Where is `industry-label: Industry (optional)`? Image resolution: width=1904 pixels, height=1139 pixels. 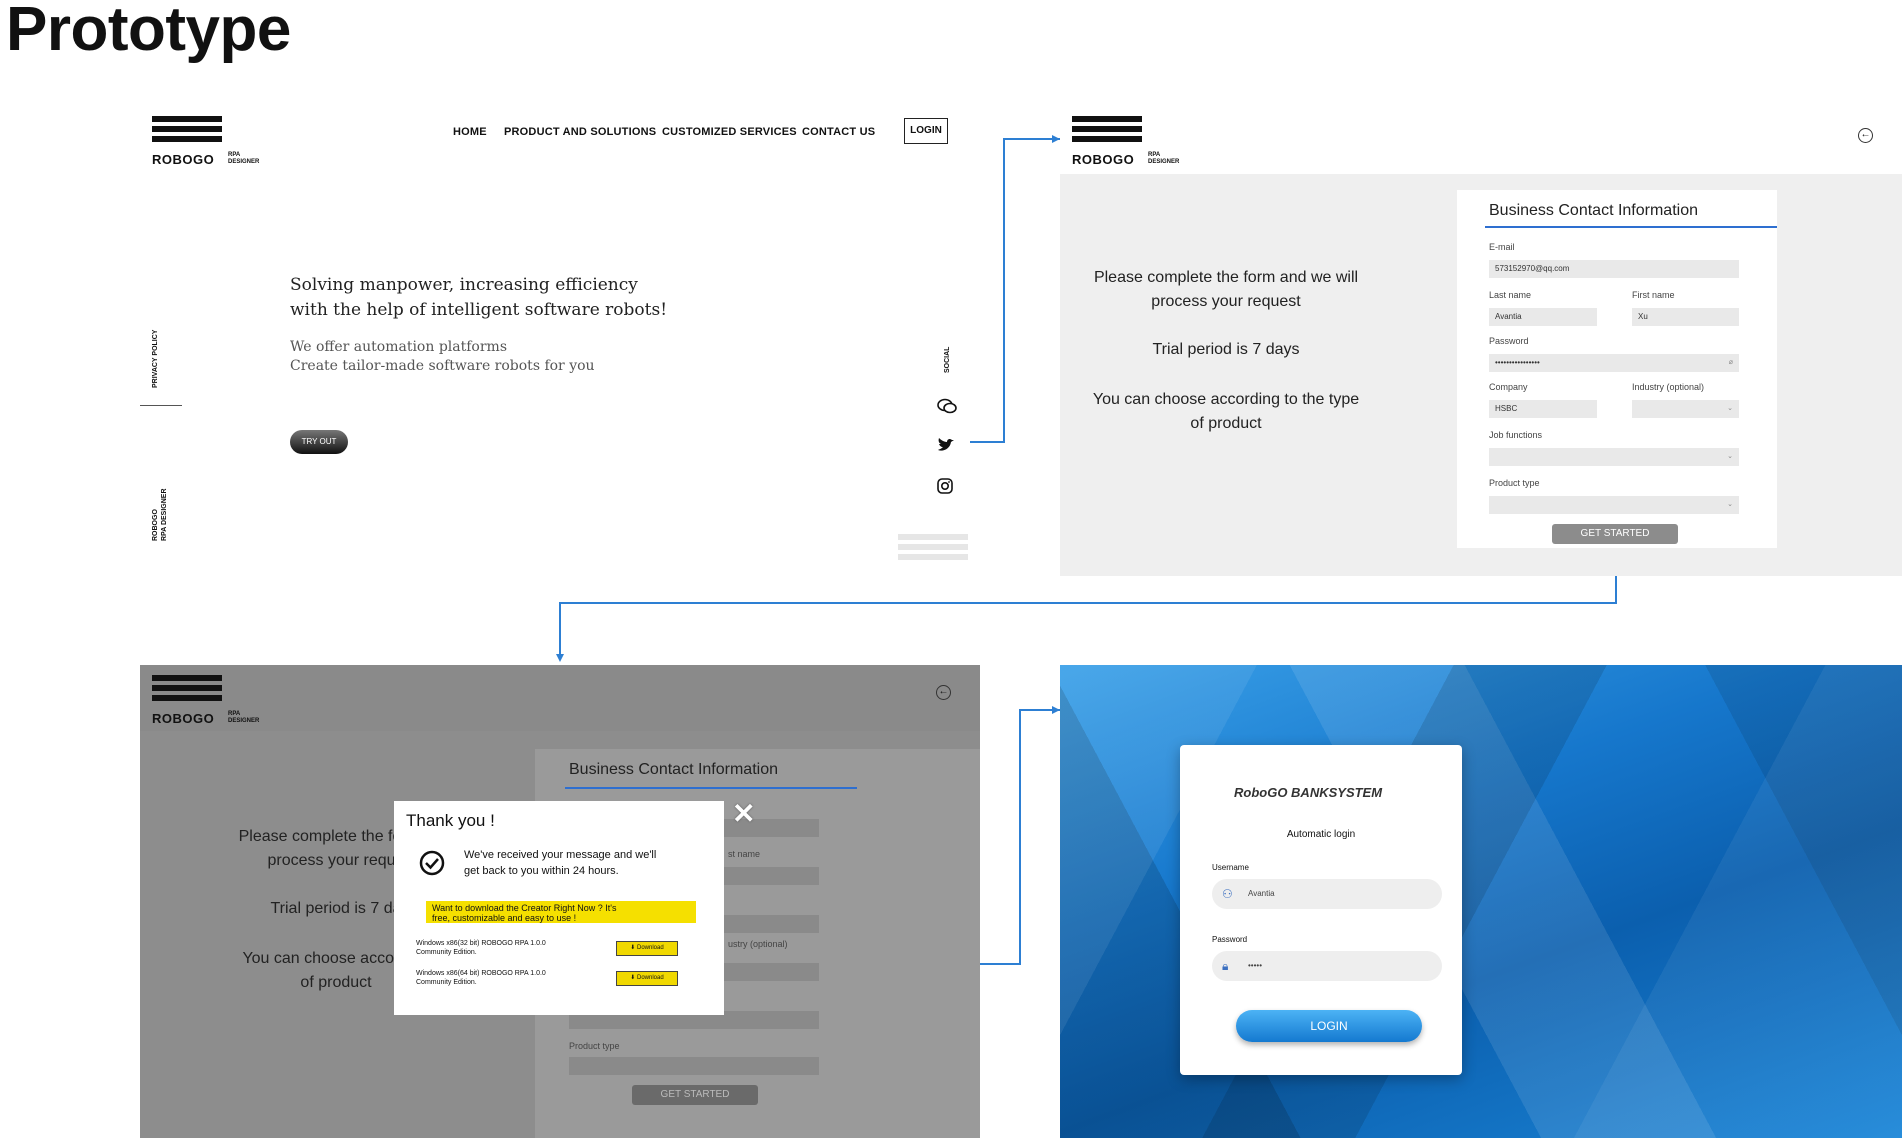
industry-label: Industry (optional) is located at coordinates (1668, 387).